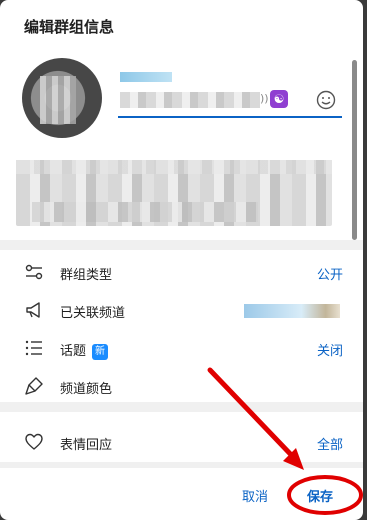 Image resolution: width=367 pixels, height=520 pixels. What do you see at coordinates (33, 310) in the screenshot?
I see `megaphone-icon` at bounding box center [33, 310].